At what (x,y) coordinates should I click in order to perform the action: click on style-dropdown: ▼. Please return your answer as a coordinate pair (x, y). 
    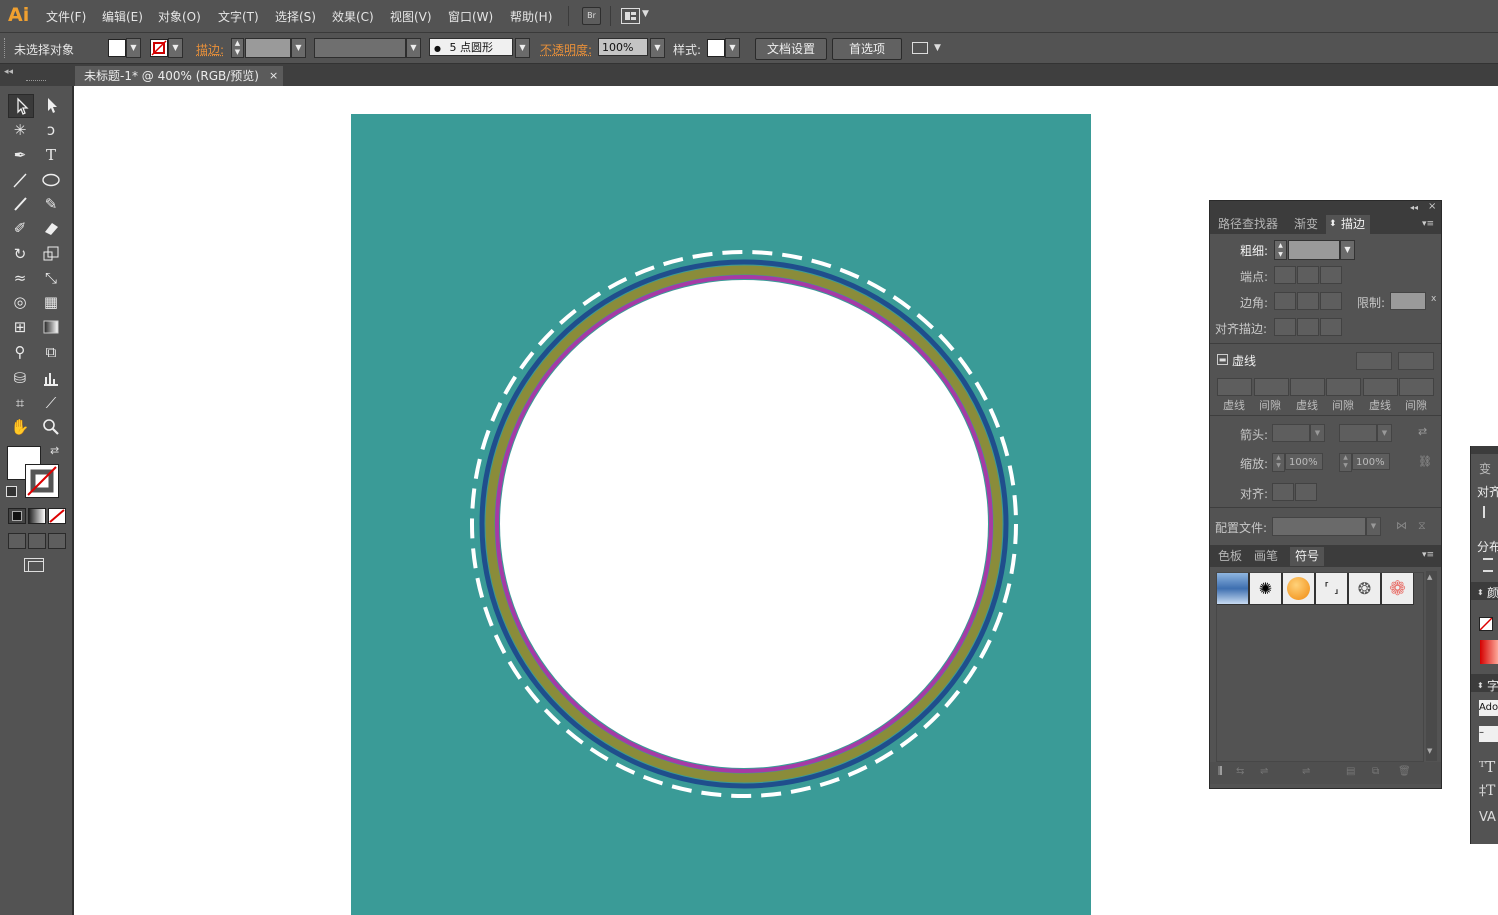
    Looking at the image, I should click on (732, 48).